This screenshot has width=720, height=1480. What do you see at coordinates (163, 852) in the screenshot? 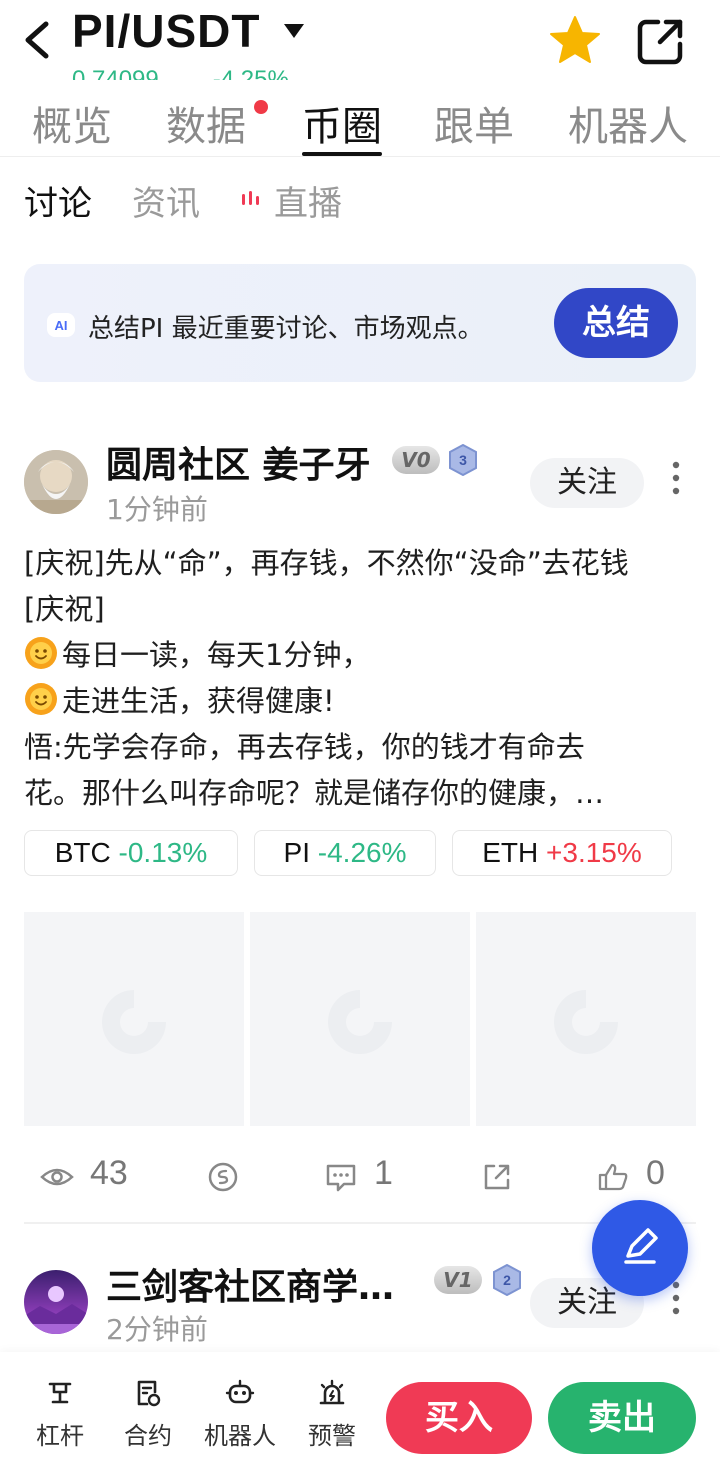
I see `ticker-change: -0.13%` at bounding box center [163, 852].